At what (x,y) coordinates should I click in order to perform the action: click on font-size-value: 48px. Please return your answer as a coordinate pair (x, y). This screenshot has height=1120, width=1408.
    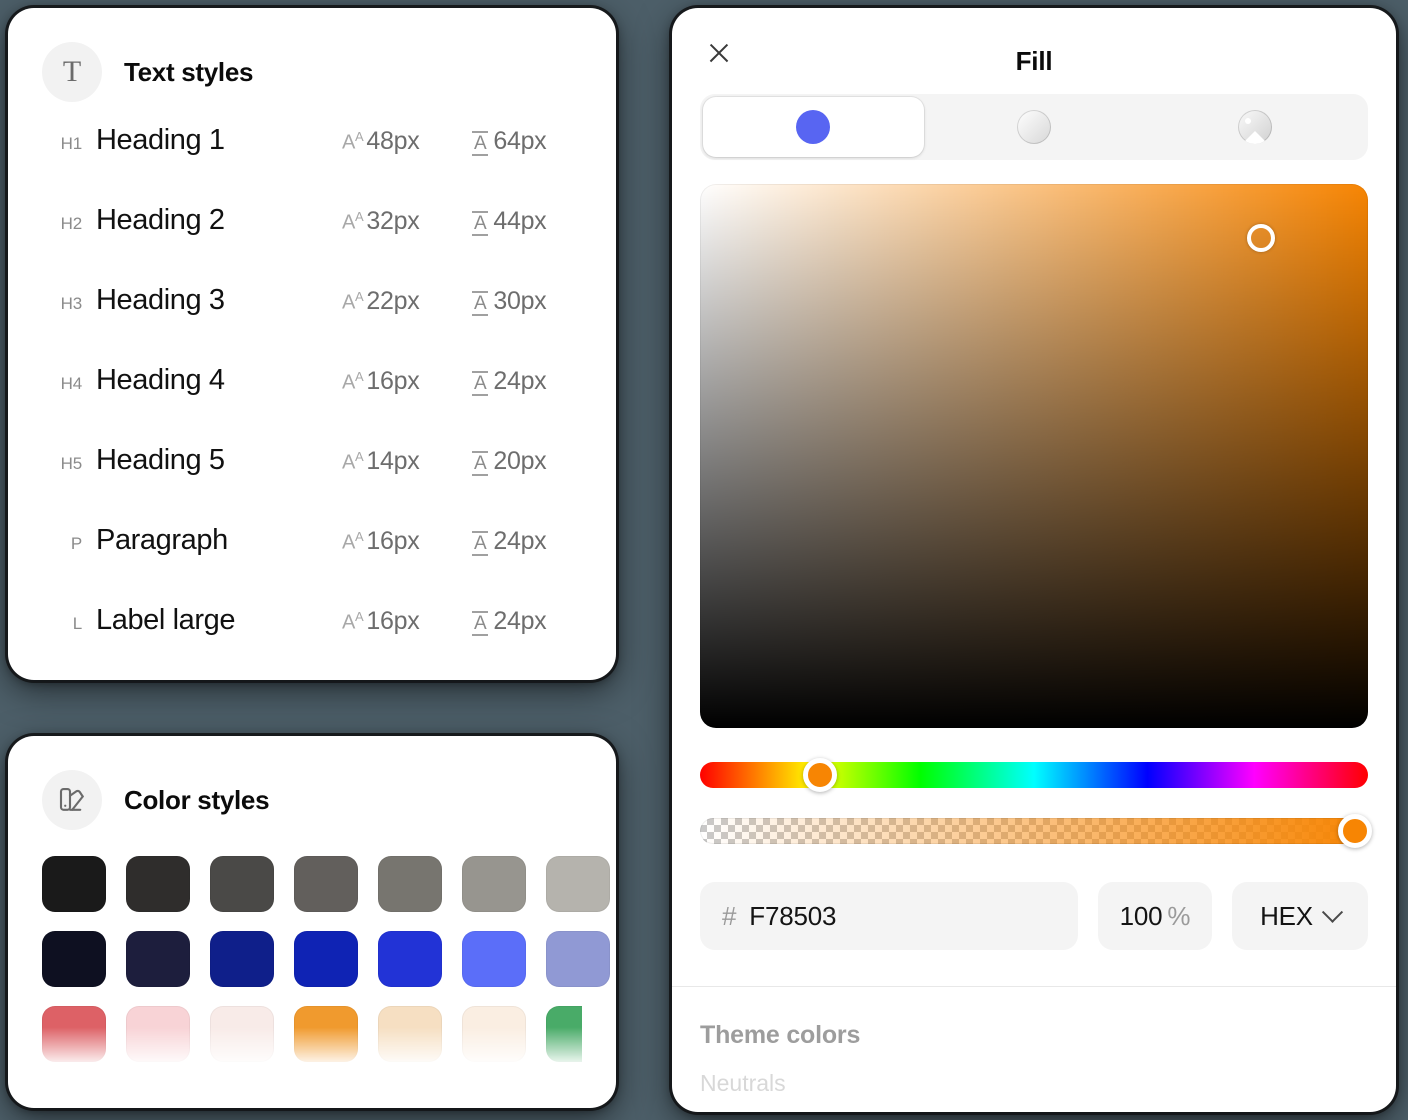
    Looking at the image, I should click on (393, 141).